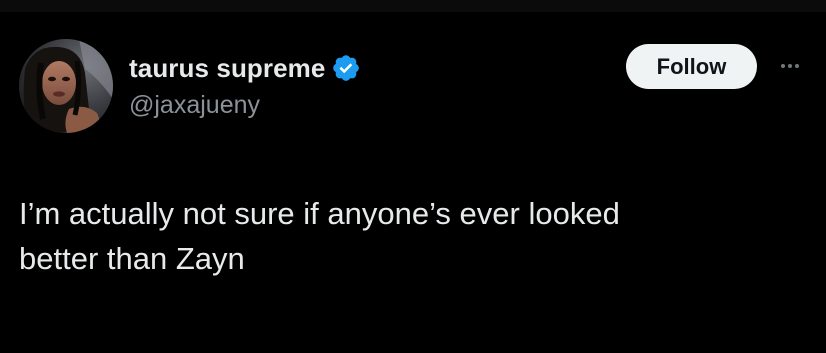 The width and height of the screenshot is (826, 353). I want to click on avatar, so click(66, 86).